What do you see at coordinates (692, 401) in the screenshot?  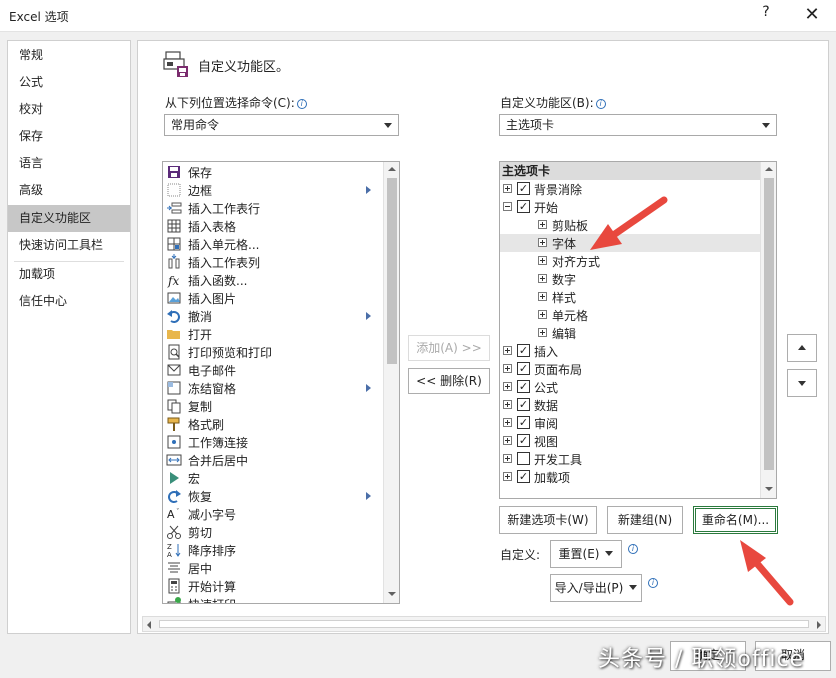 I see `annotation-arrows` at bounding box center [692, 401].